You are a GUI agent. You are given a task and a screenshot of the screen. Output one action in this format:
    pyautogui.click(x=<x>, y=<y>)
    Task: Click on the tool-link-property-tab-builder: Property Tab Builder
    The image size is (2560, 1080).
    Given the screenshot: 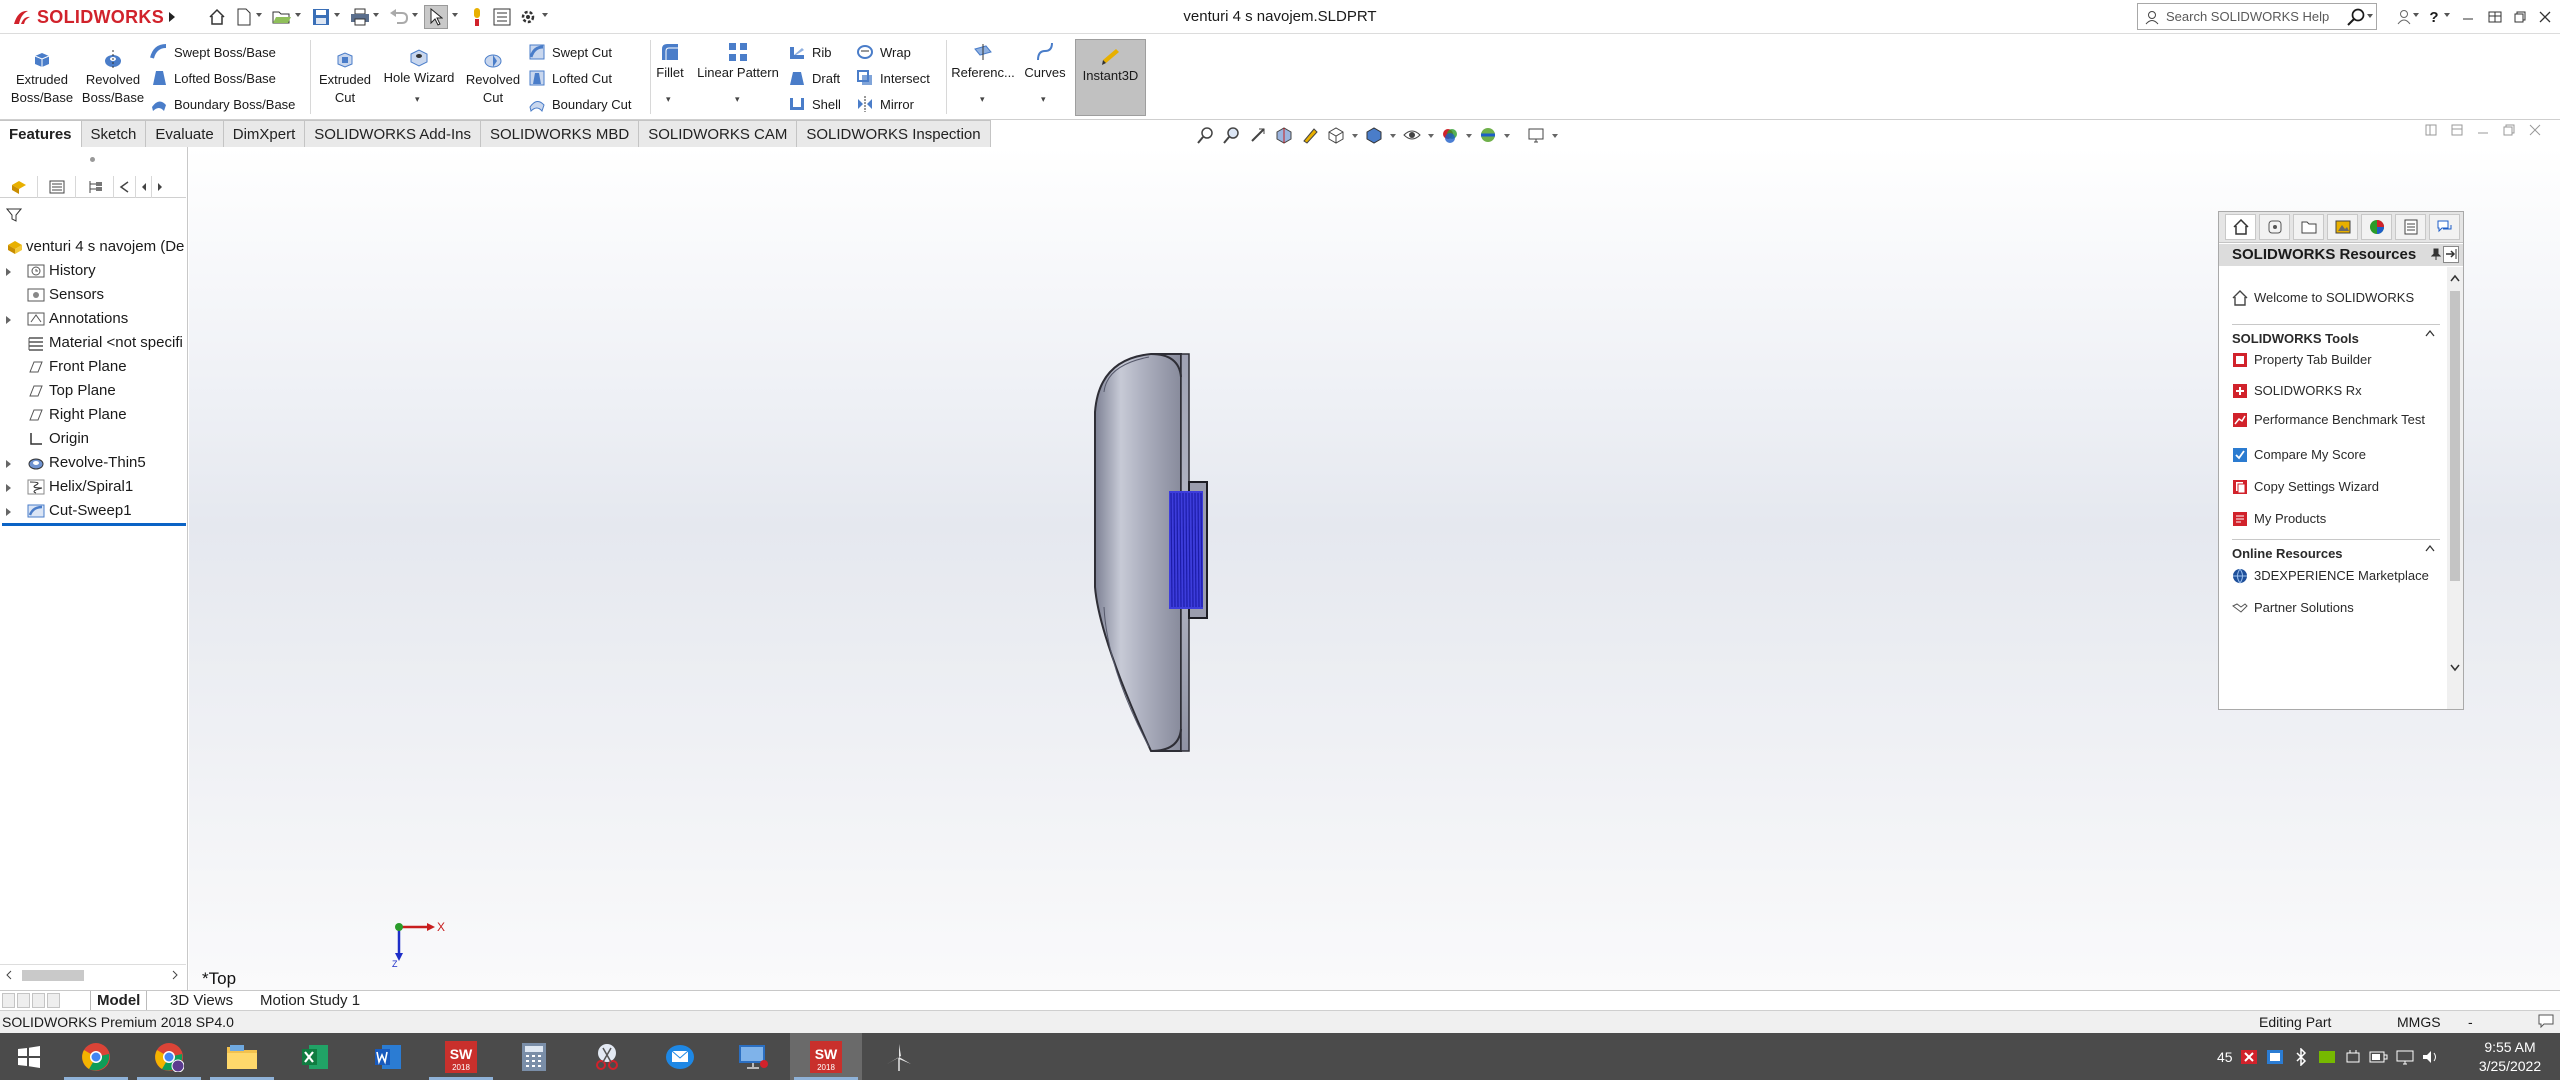 What is the action you would take?
    pyautogui.click(x=2332, y=360)
    